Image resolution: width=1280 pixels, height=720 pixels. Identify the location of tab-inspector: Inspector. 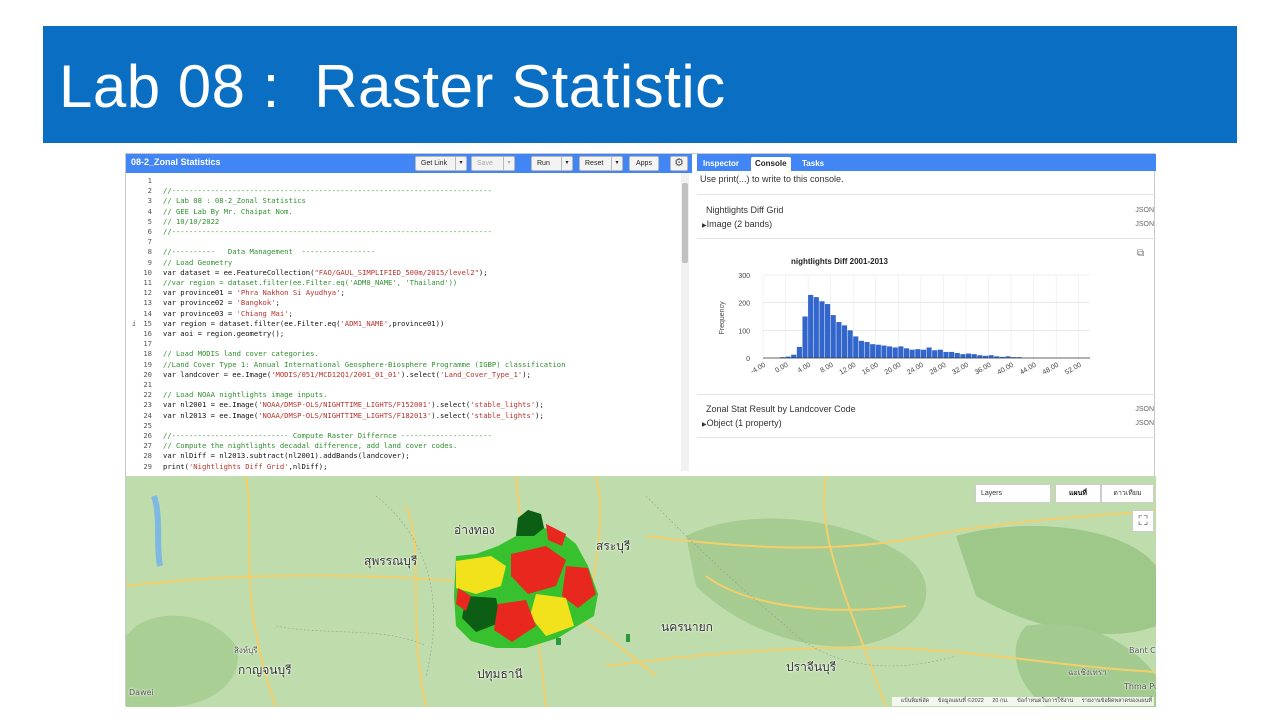
(721, 164).